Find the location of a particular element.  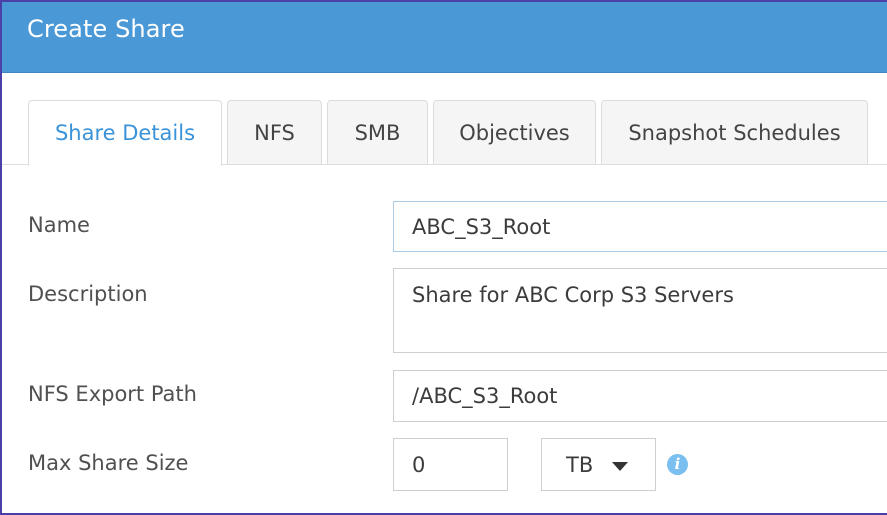

dialog-header: Create Share is located at coordinates (444, 37).